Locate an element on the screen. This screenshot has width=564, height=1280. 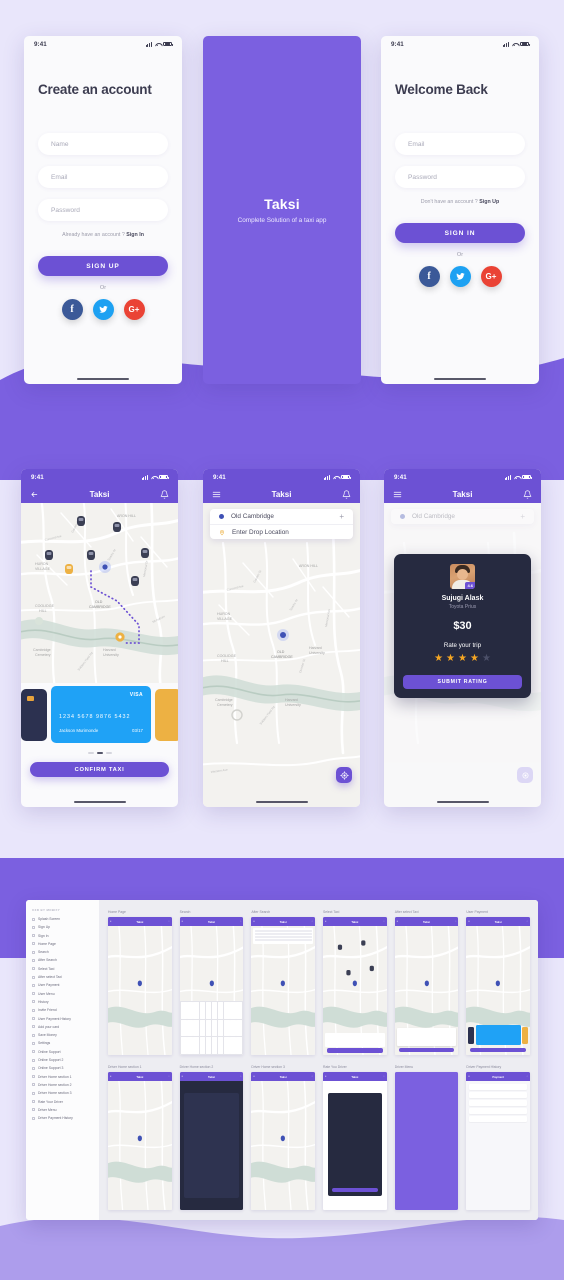
showcase-cell: After select Taxi ≡ Taksi ◌ is located at coordinates (426, 982).